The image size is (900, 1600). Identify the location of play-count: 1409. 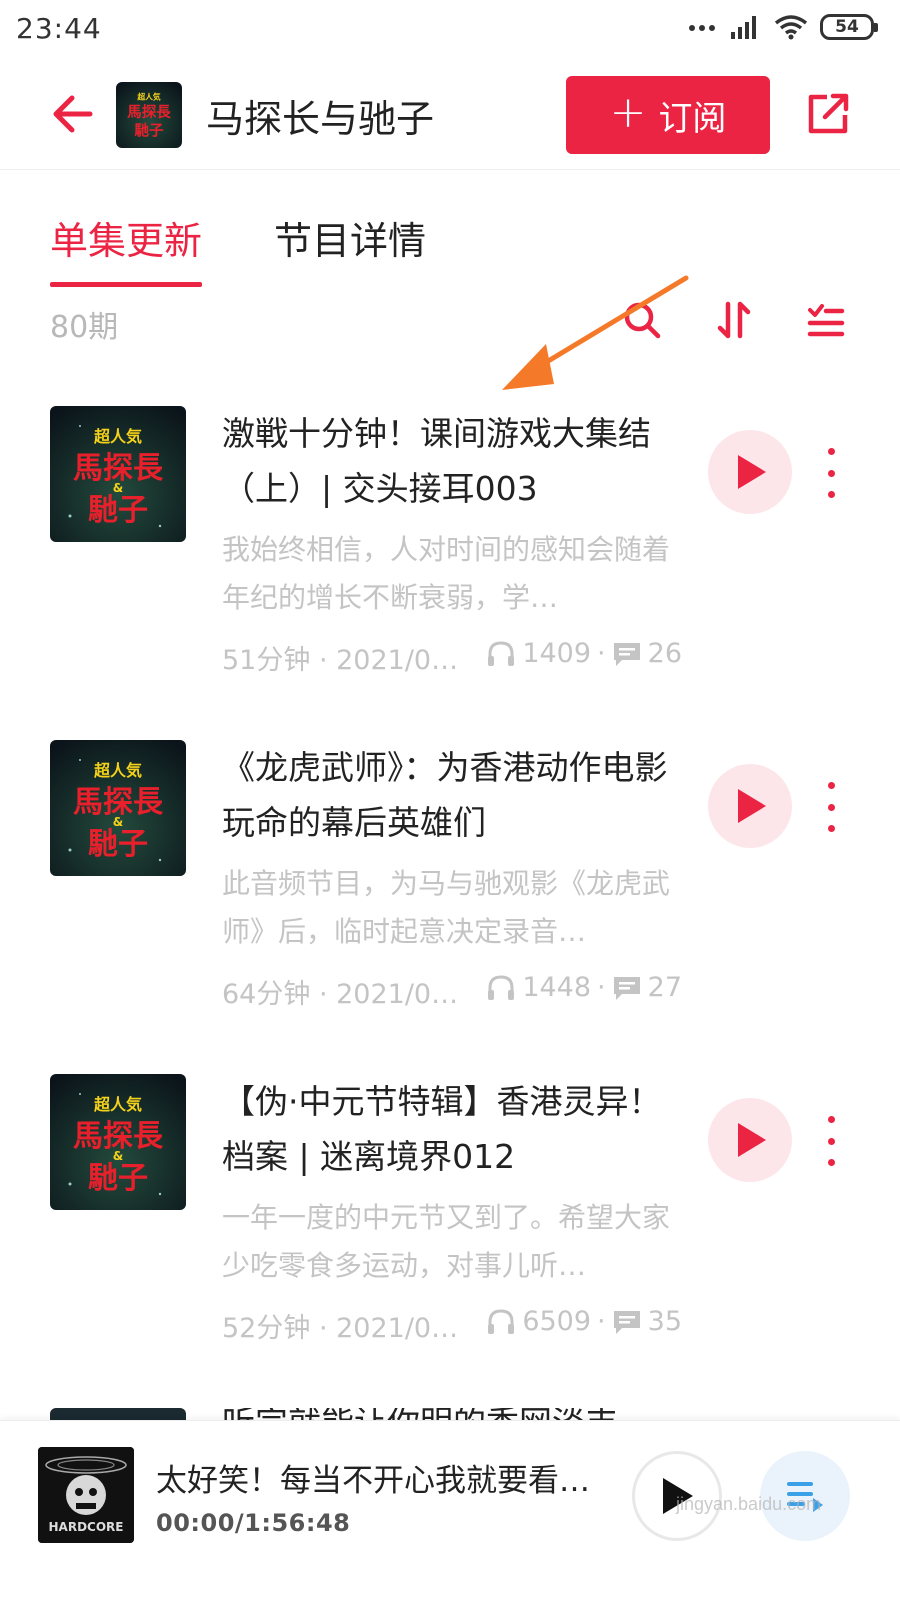
(557, 653).